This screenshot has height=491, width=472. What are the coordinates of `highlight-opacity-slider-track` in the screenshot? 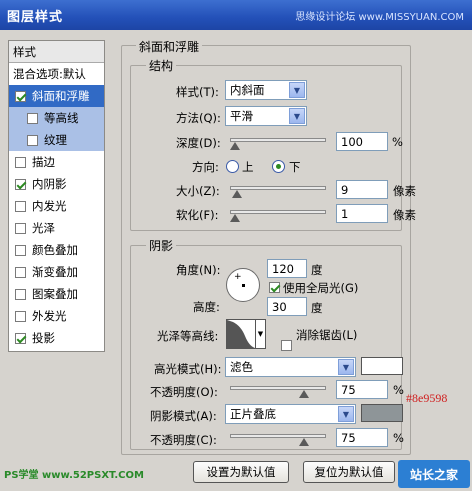 It's located at (278, 388).